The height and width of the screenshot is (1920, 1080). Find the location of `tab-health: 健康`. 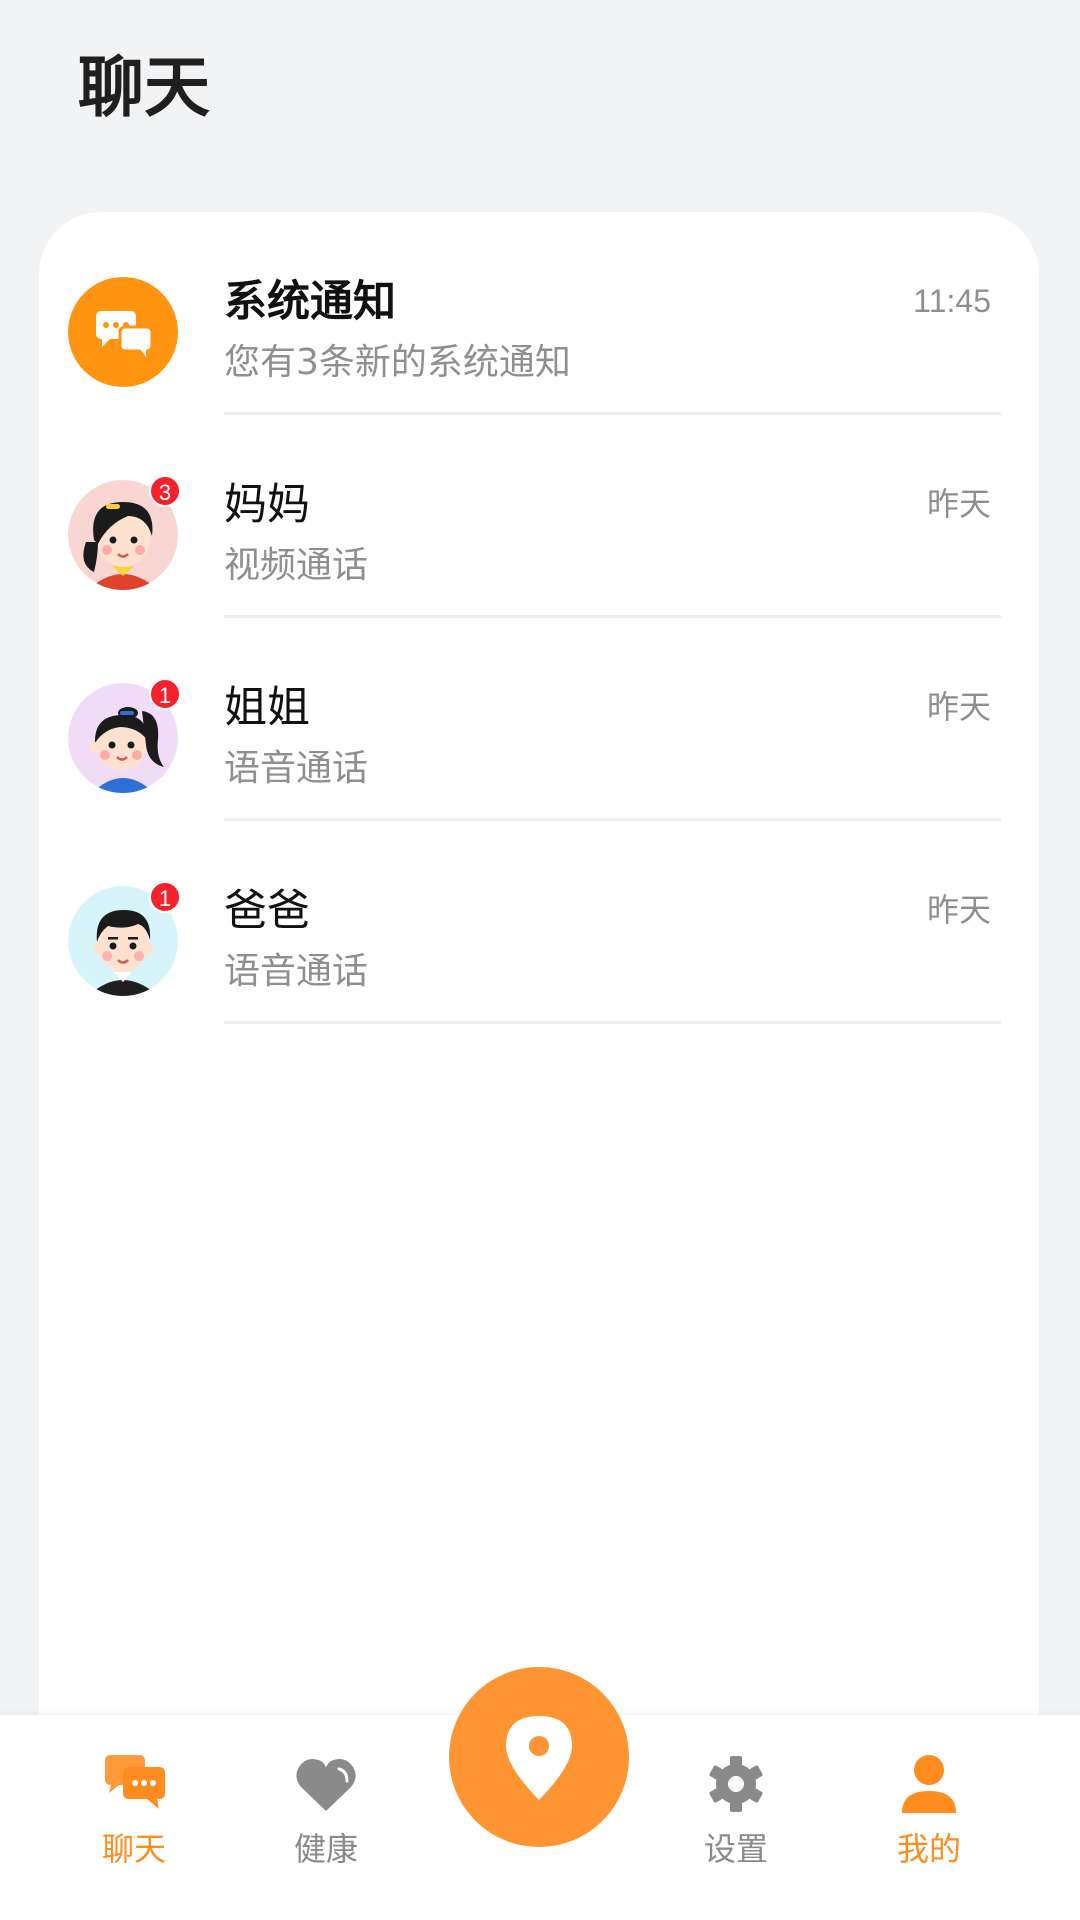

tab-health: 健康 is located at coordinates (326, 1823).